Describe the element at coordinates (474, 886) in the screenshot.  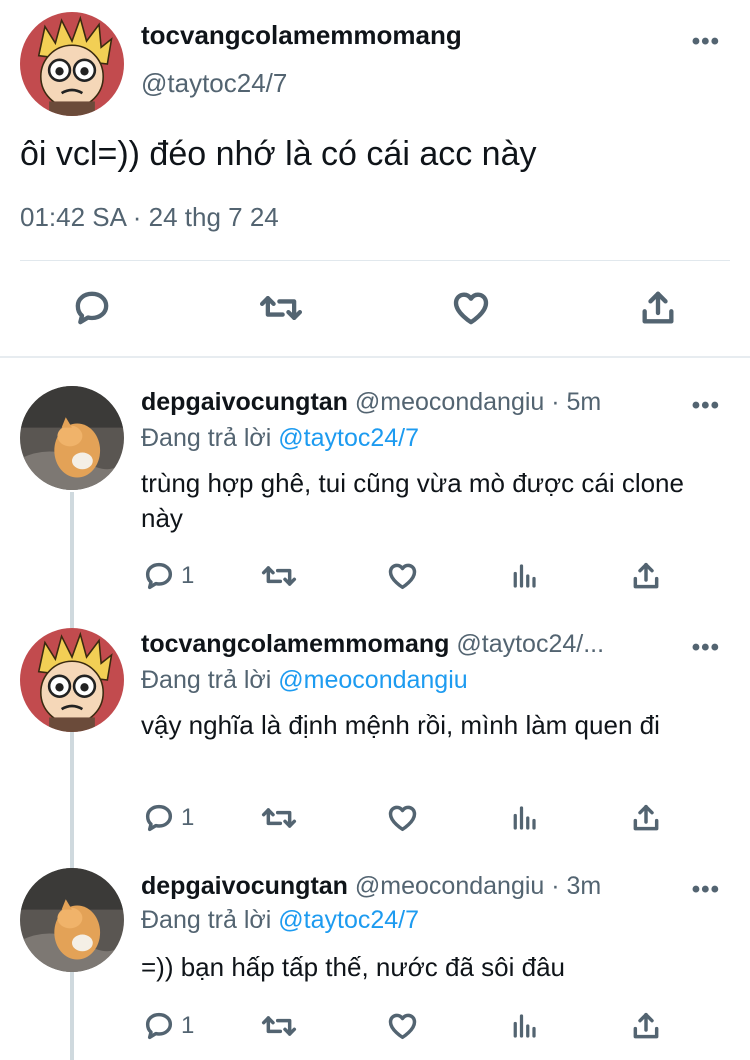
I see `user-handle: @meocondangiu · 3m` at that location.